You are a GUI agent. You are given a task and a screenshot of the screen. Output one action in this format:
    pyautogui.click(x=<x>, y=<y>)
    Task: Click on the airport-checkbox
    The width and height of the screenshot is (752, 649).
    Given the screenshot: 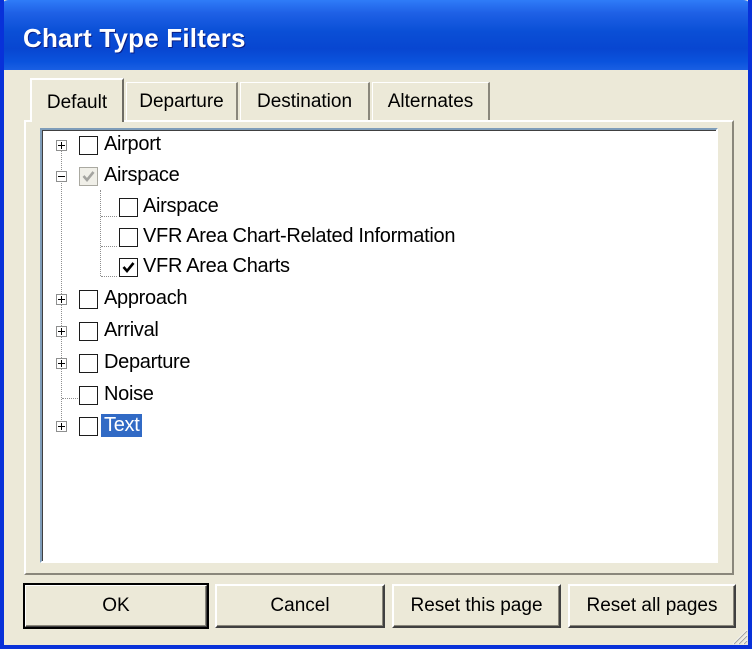 What is the action you would take?
    pyautogui.click(x=88, y=145)
    